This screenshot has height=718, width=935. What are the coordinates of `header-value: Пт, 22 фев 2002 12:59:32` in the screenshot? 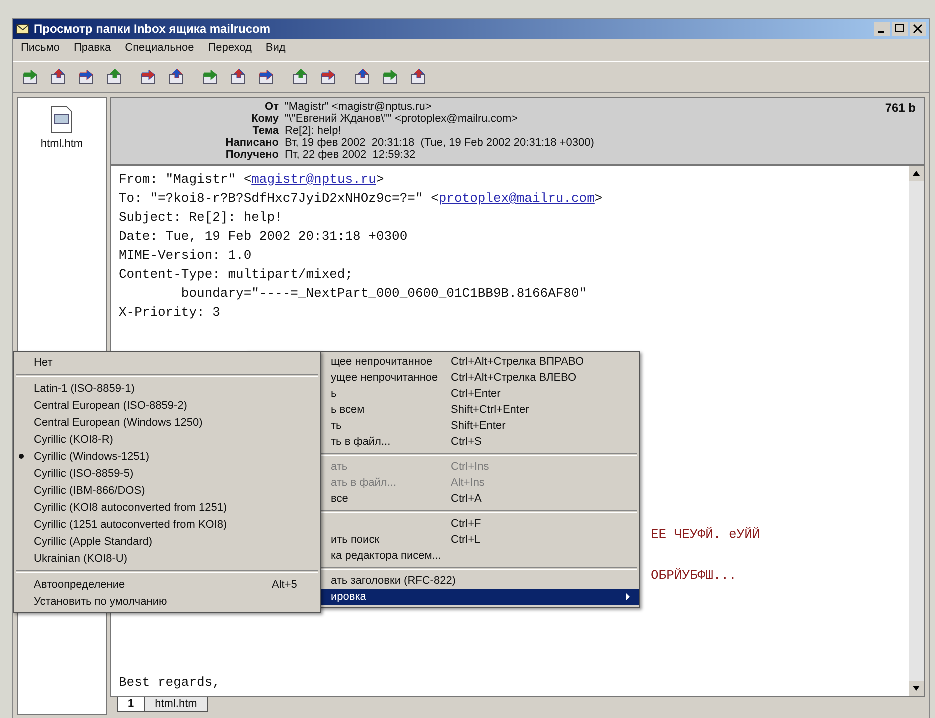 It's located at (351, 155).